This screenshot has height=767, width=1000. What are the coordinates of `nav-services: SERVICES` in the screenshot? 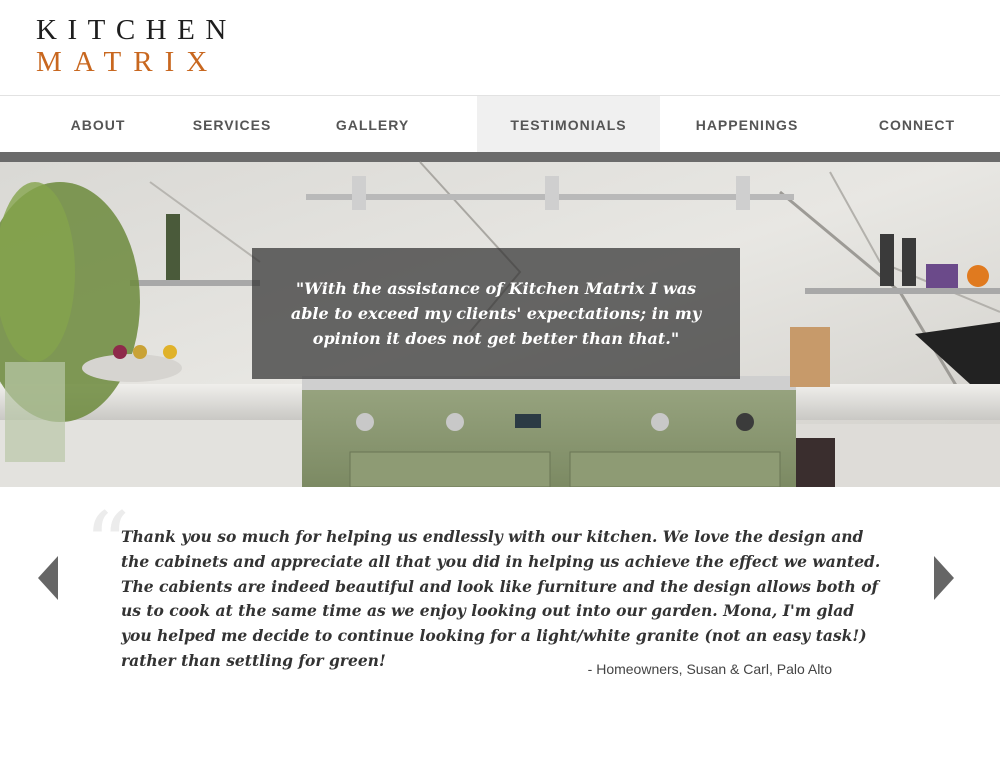 It's located at (232, 124).